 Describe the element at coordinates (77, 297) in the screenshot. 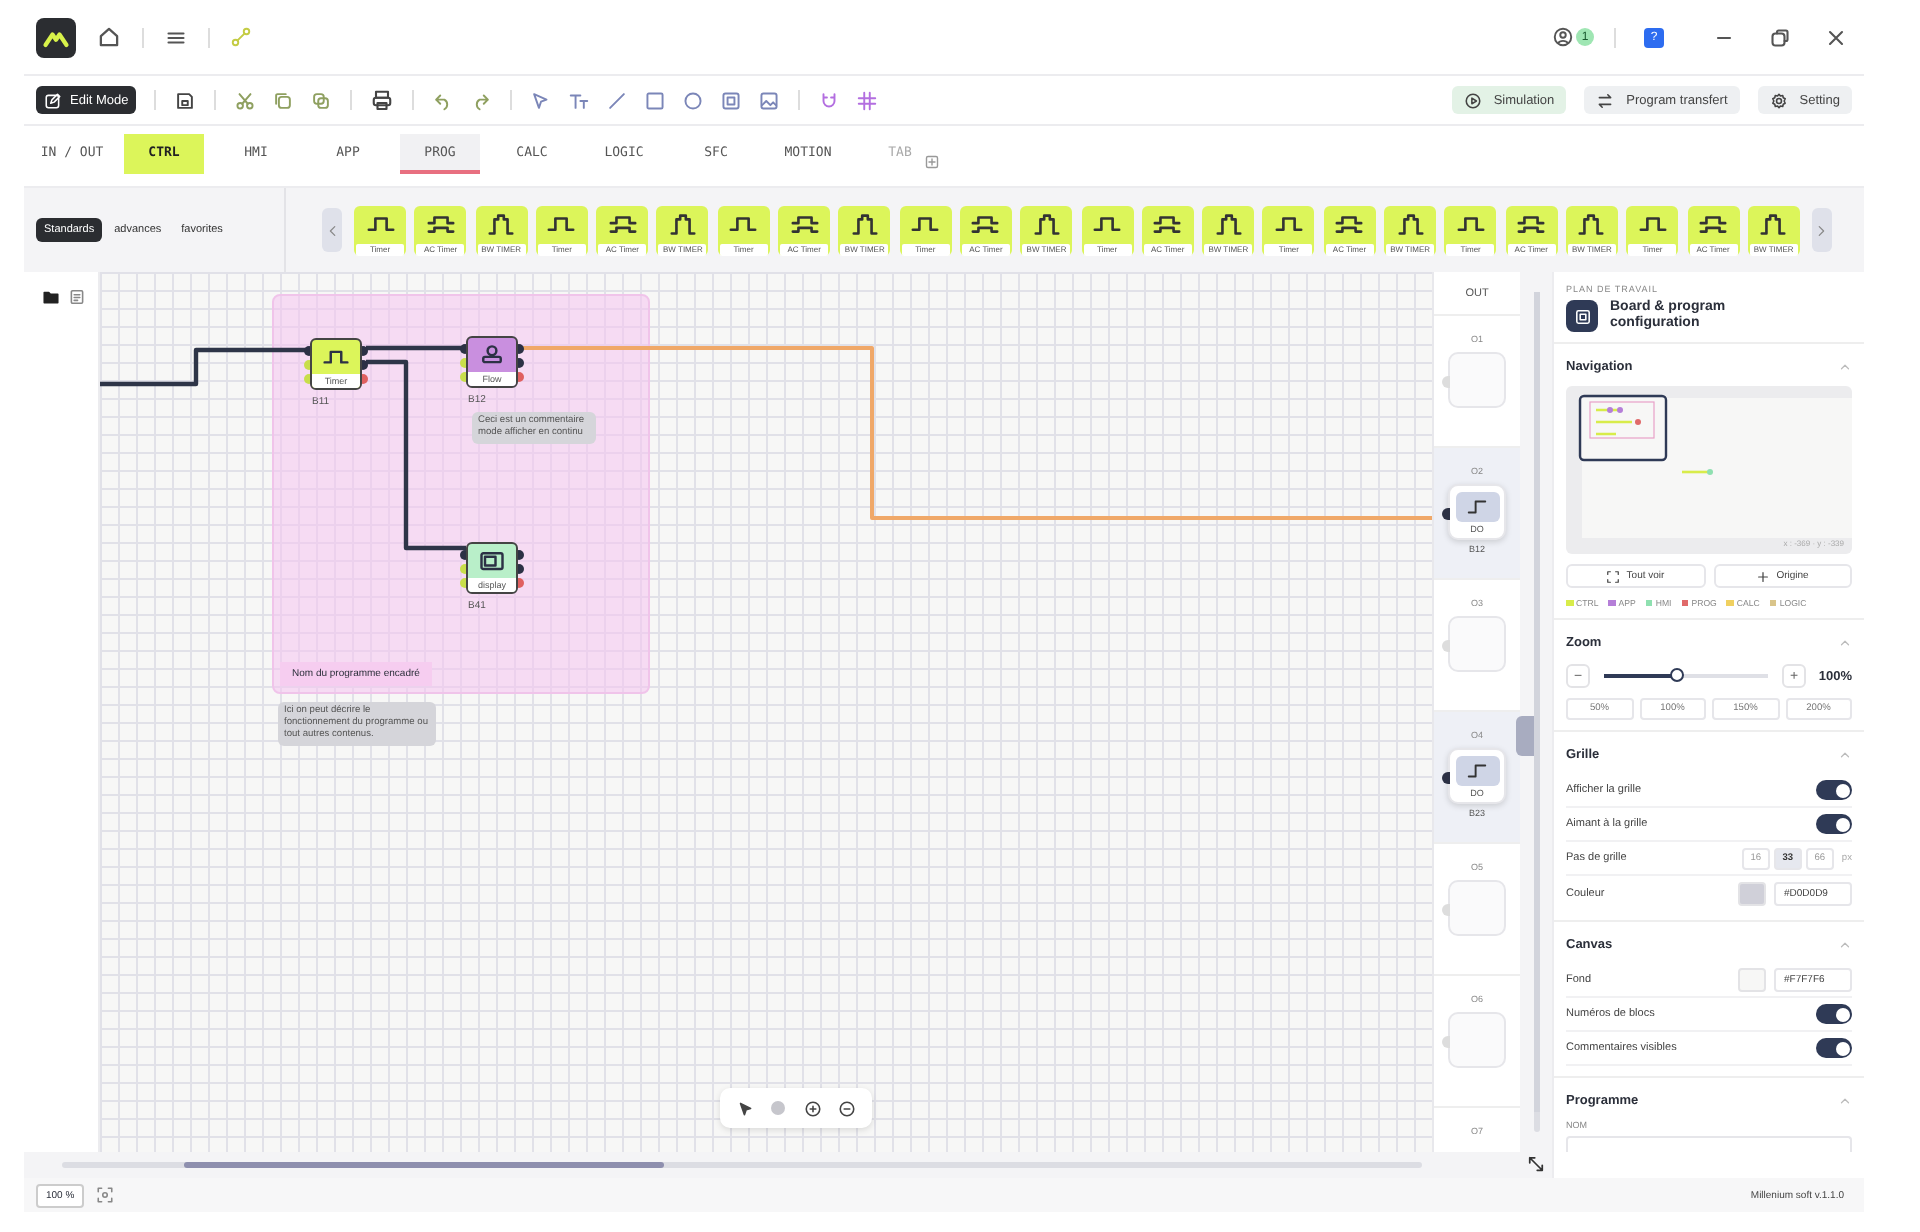

I see `file-icon` at that location.